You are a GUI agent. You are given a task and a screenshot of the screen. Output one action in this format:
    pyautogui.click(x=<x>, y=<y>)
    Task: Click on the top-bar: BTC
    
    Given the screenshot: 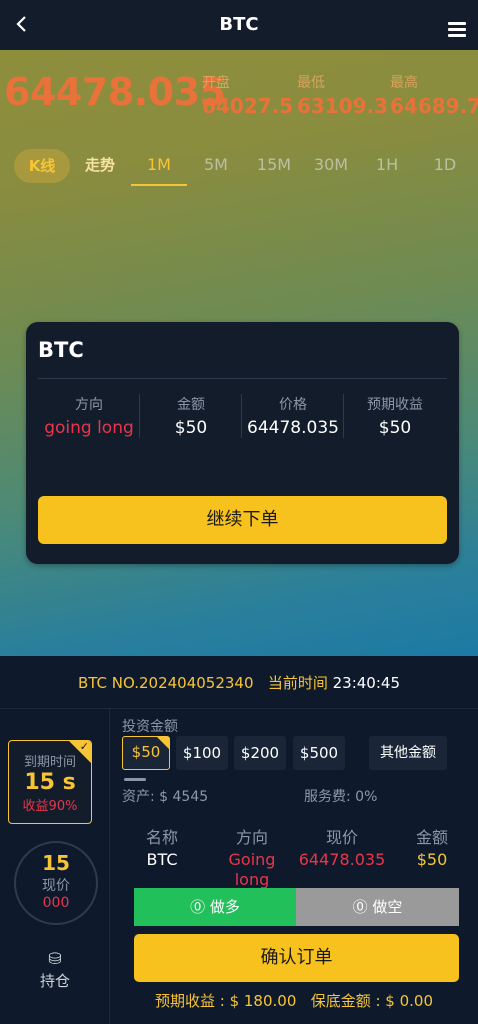 What is the action you would take?
    pyautogui.click(x=239, y=25)
    